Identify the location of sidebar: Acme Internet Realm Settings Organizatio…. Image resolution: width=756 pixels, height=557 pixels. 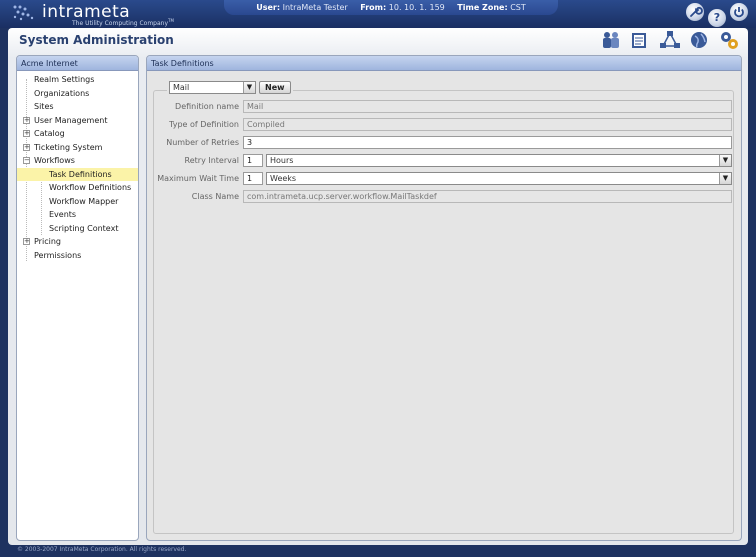
(77, 298).